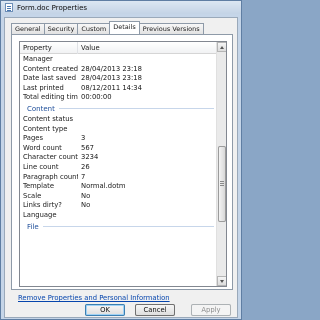 Image resolution: width=320 pixels, height=320 pixels. I want to click on table-row: Language, so click(118, 216).